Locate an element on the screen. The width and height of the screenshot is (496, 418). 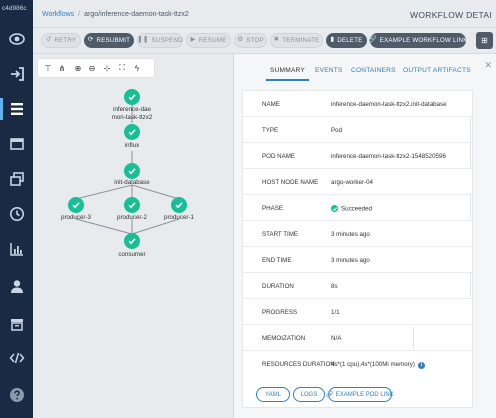
yaml-button: YAML is located at coordinates (273, 394).